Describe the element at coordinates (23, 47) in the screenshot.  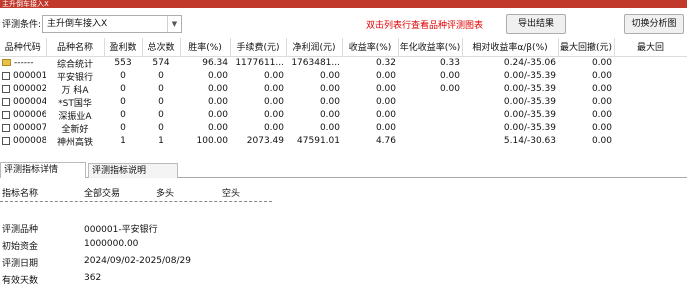
I see `col-header: 品种代码` at that location.